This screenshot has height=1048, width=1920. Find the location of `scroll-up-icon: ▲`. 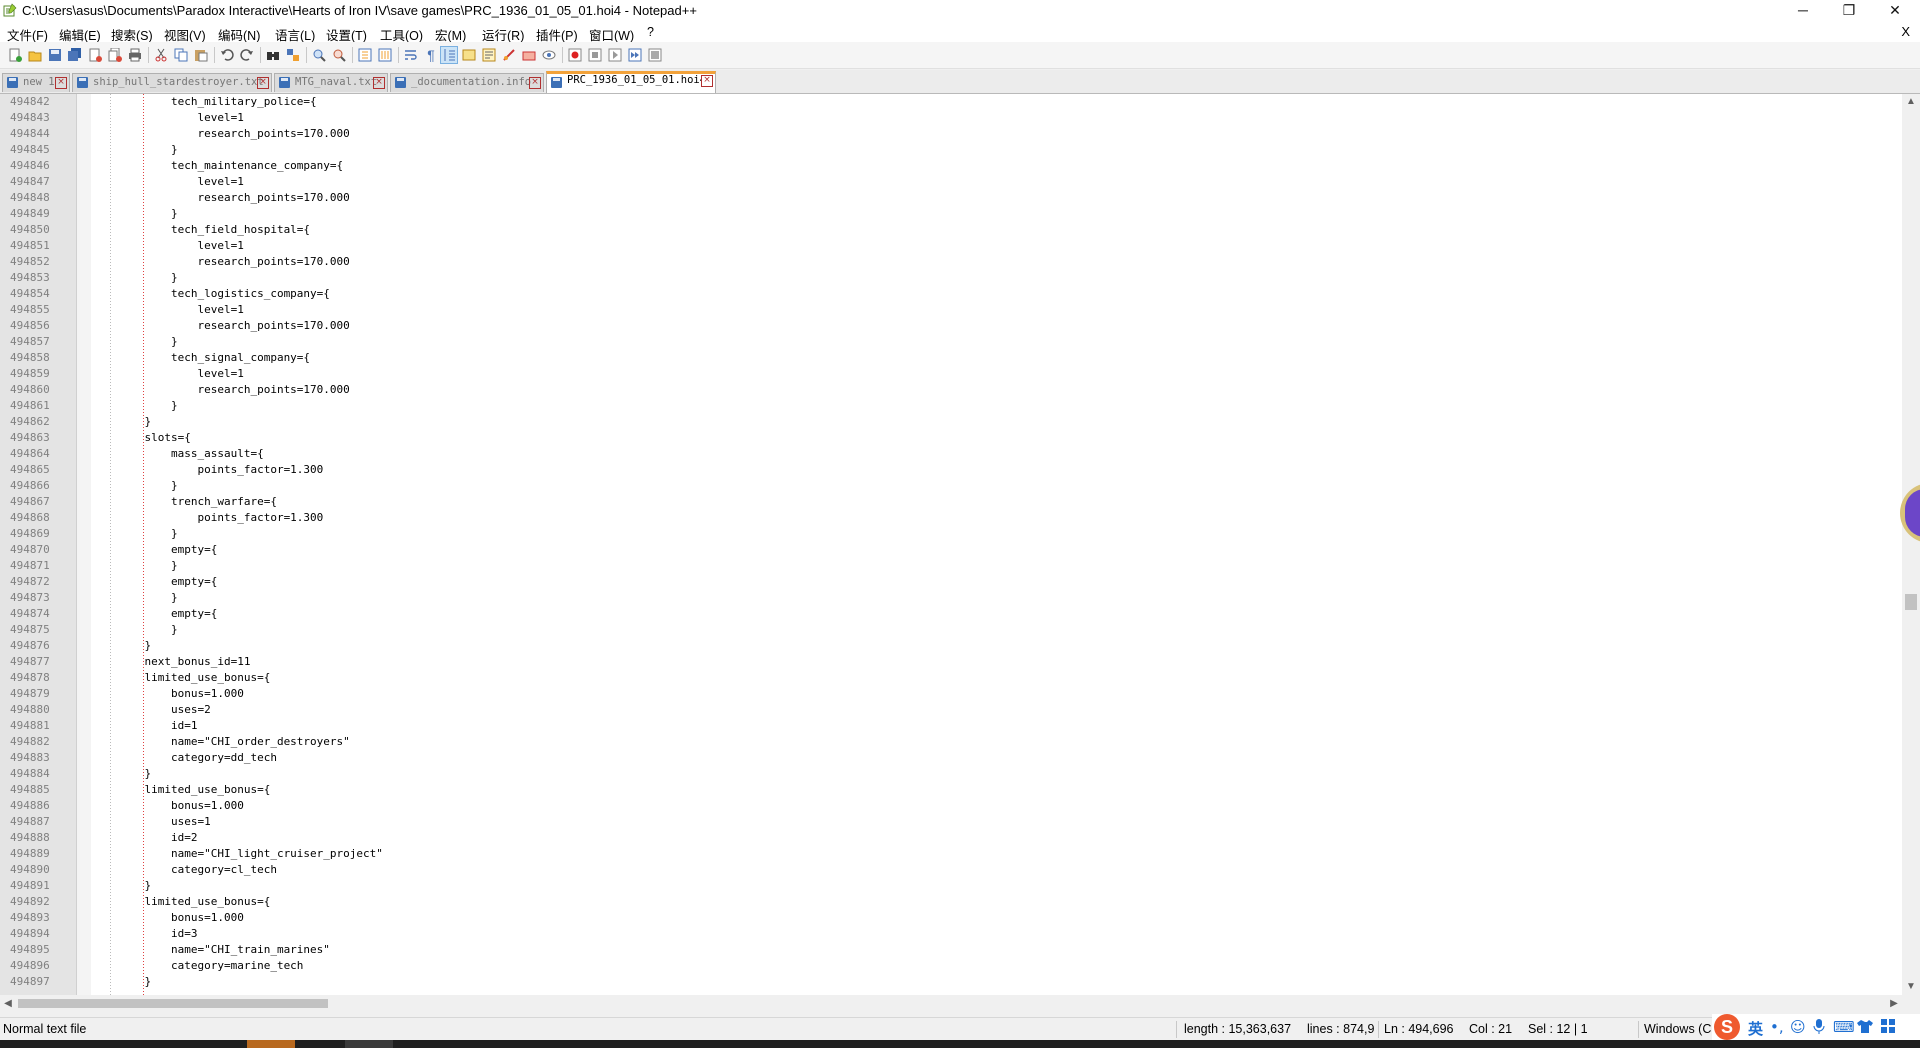

scroll-up-icon: ▲ is located at coordinates (1911, 102).